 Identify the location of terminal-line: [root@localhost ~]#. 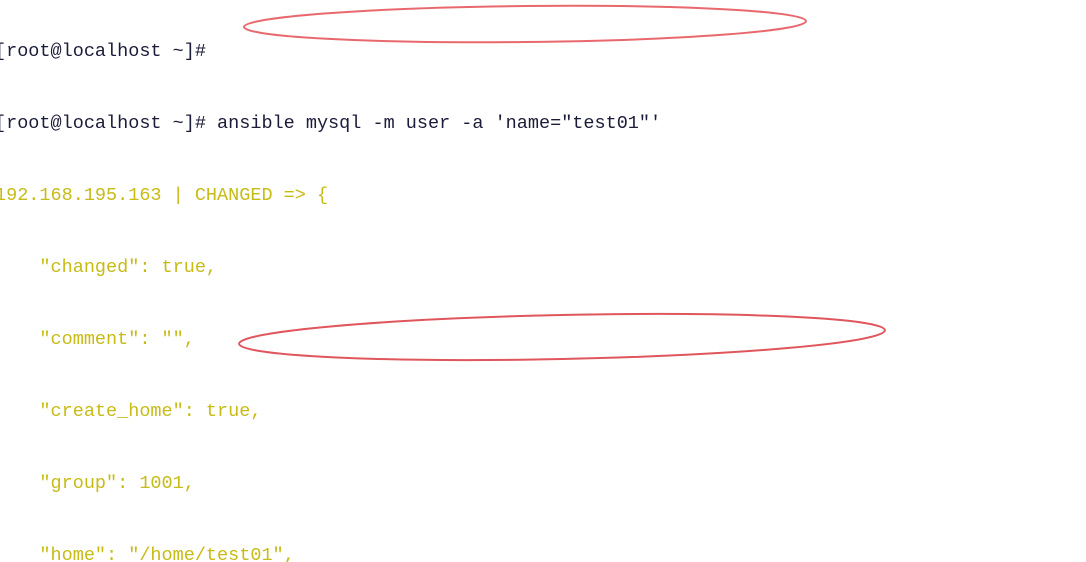
(103, 51).